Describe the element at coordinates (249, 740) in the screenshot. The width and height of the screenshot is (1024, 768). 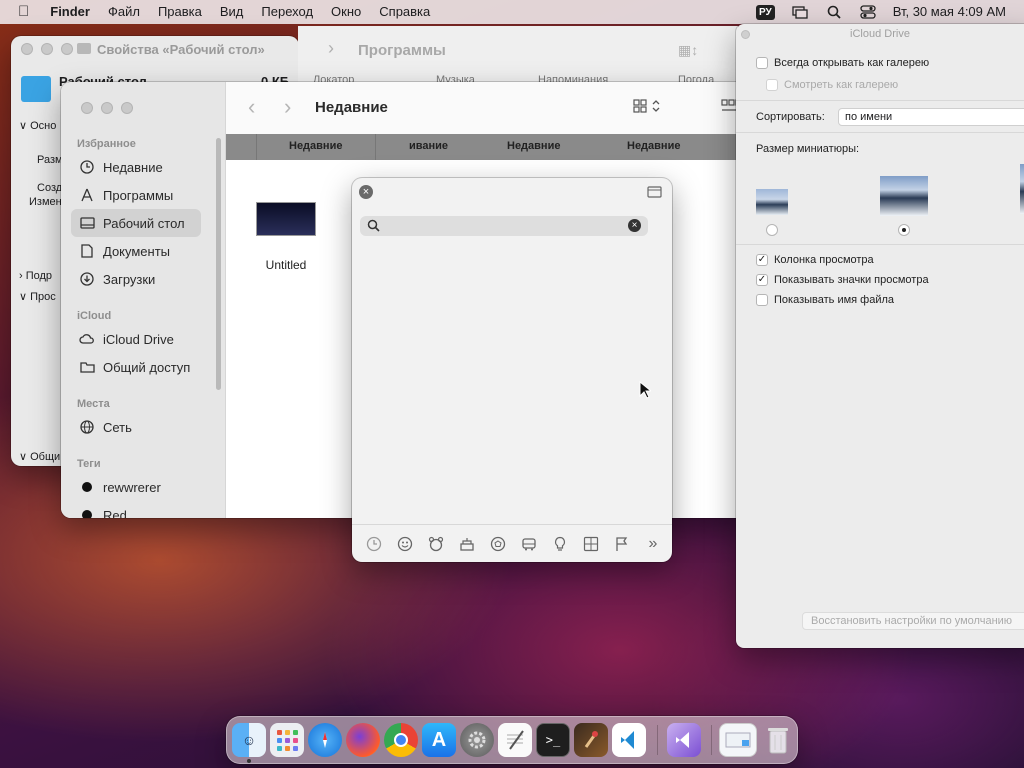
I see `finder-app-icon: ☺` at that location.